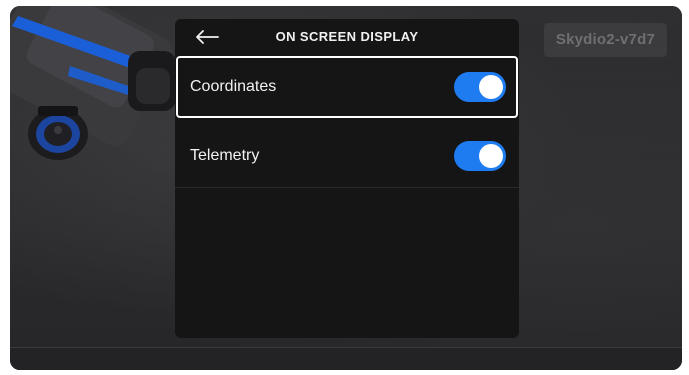 The image size is (689, 375). Describe the element at coordinates (605, 40) in the screenshot. I see `device-name-badge: Skydio2-v7d7` at that location.